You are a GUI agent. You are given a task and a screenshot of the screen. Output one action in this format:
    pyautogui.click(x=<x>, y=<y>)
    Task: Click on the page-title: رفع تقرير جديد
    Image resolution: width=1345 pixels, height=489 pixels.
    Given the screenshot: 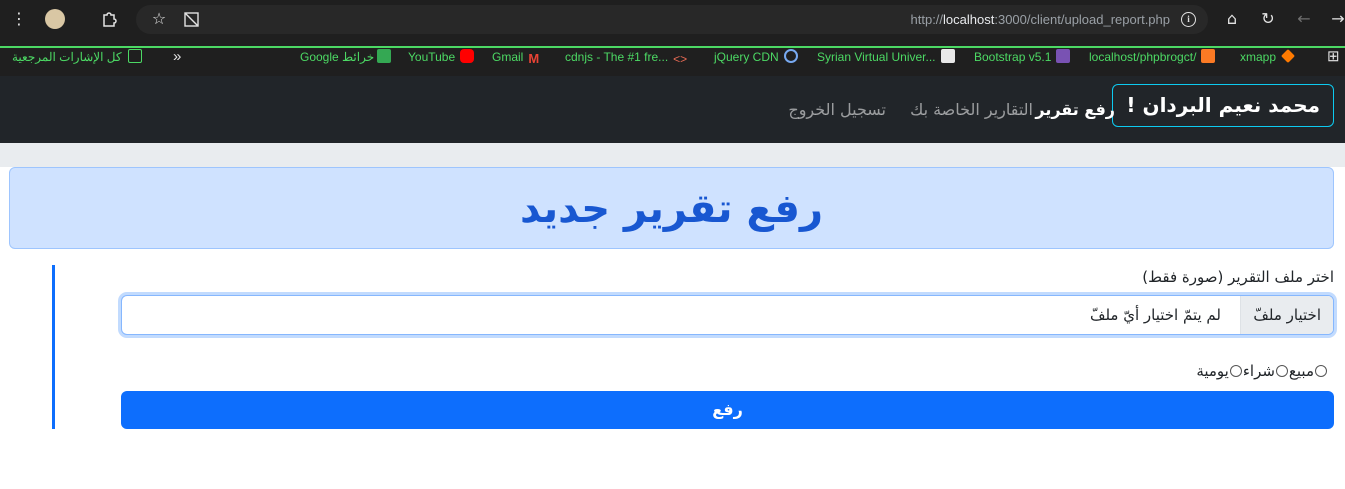 What is the action you would take?
    pyautogui.click(x=671, y=209)
    